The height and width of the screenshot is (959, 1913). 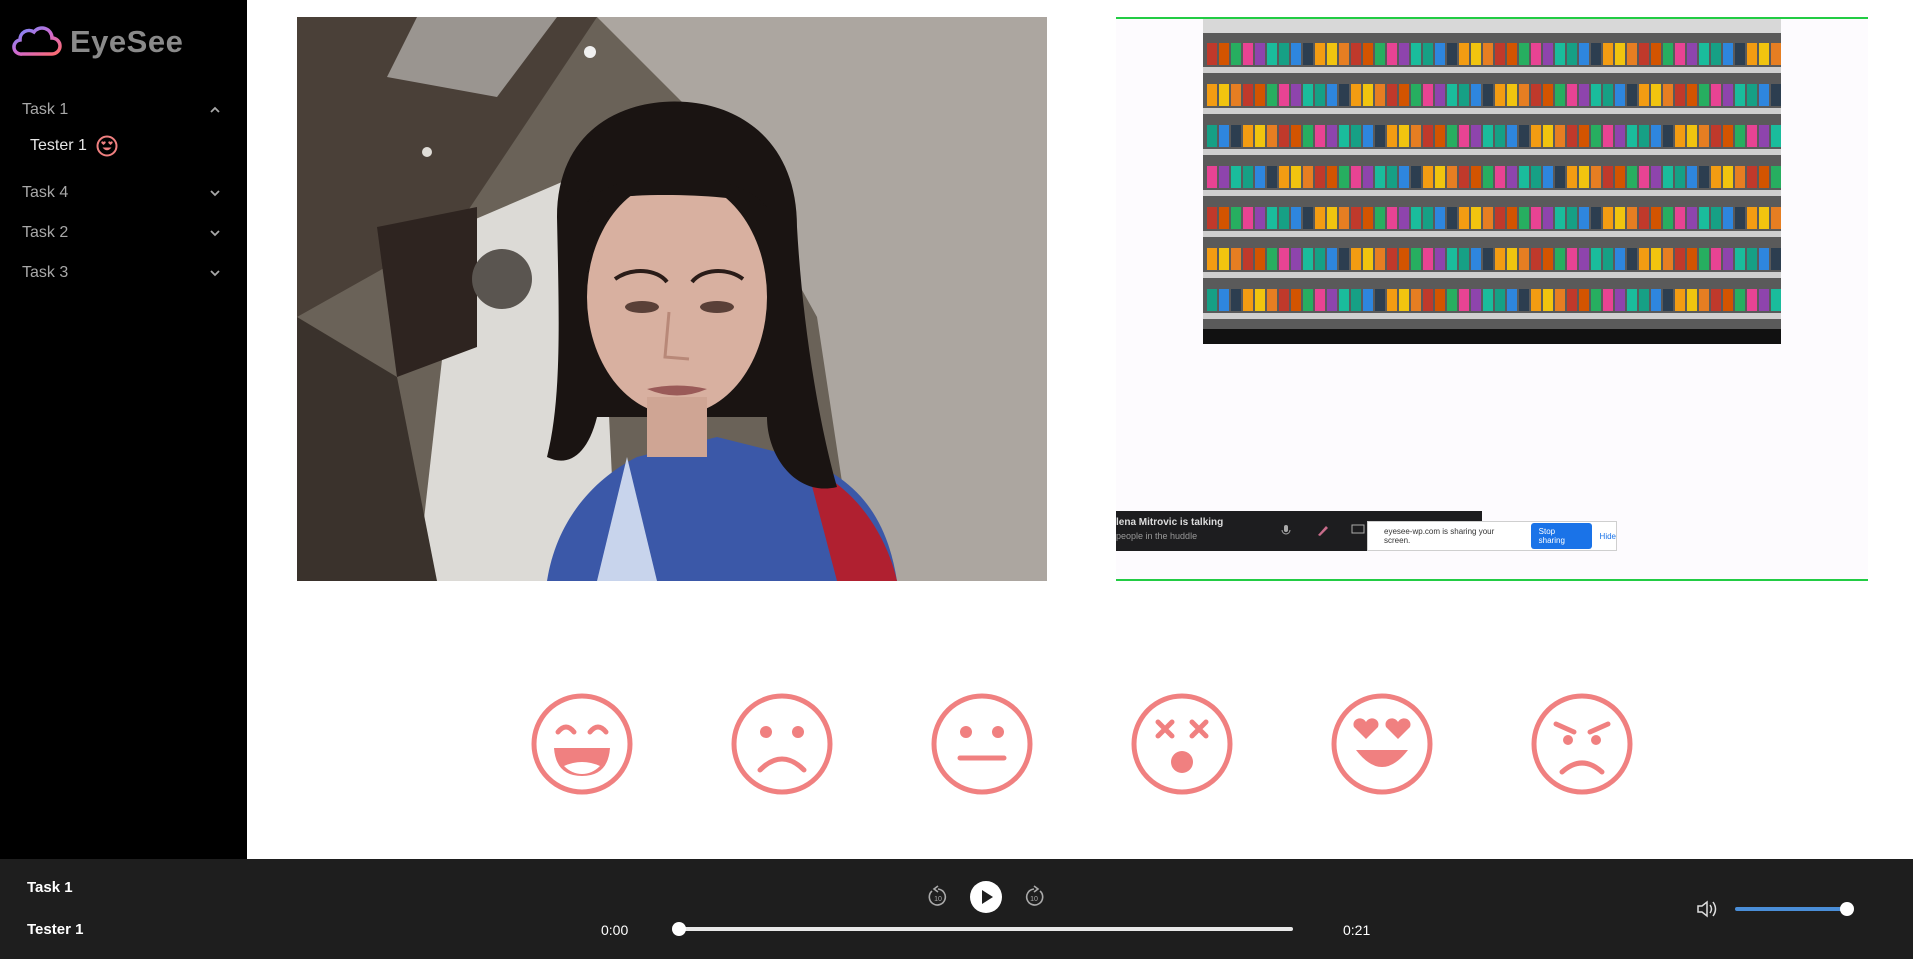 What do you see at coordinates (986, 897) in the screenshot?
I see `play-button` at bounding box center [986, 897].